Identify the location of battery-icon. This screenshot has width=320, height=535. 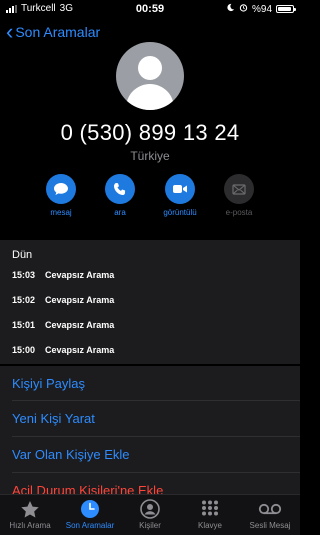
(286, 9).